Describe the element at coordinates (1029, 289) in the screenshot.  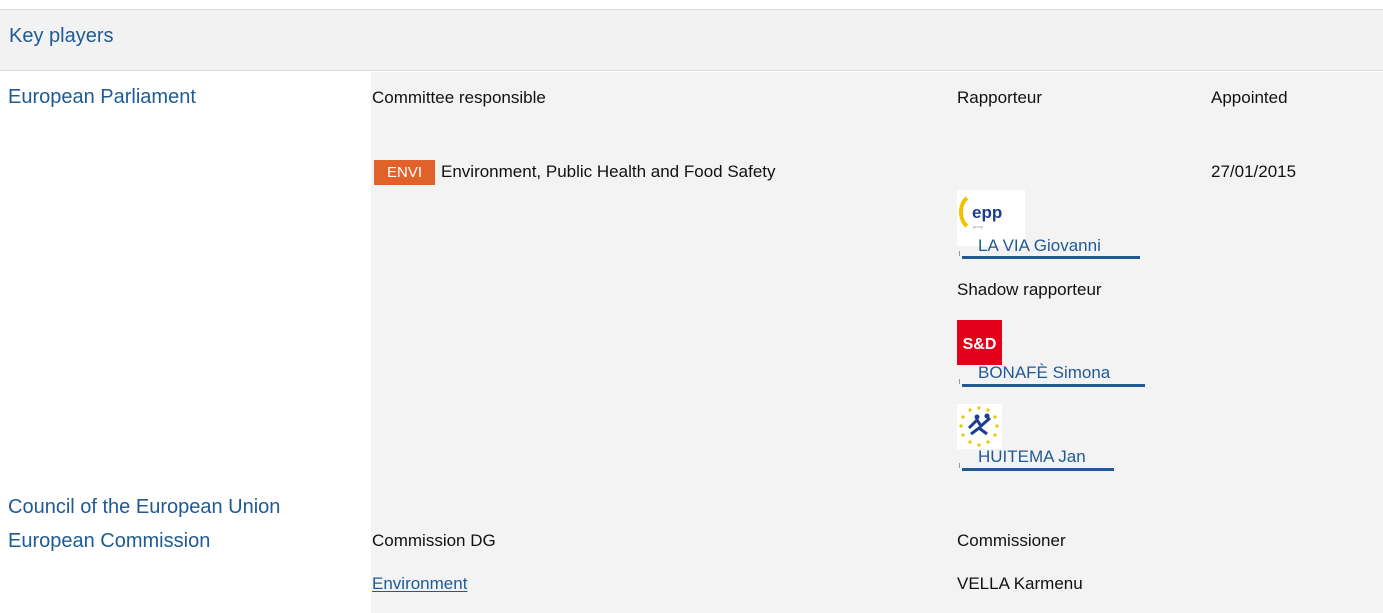
I see `shadow-rapporteur-label: Shadow rapporteur` at that location.